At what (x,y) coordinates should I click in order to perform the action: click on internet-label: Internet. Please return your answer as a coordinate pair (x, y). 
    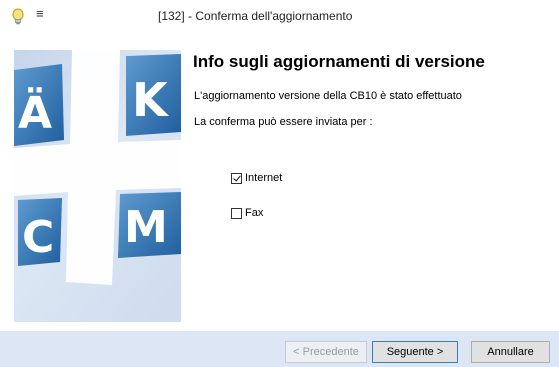
    Looking at the image, I should click on (264, 178).